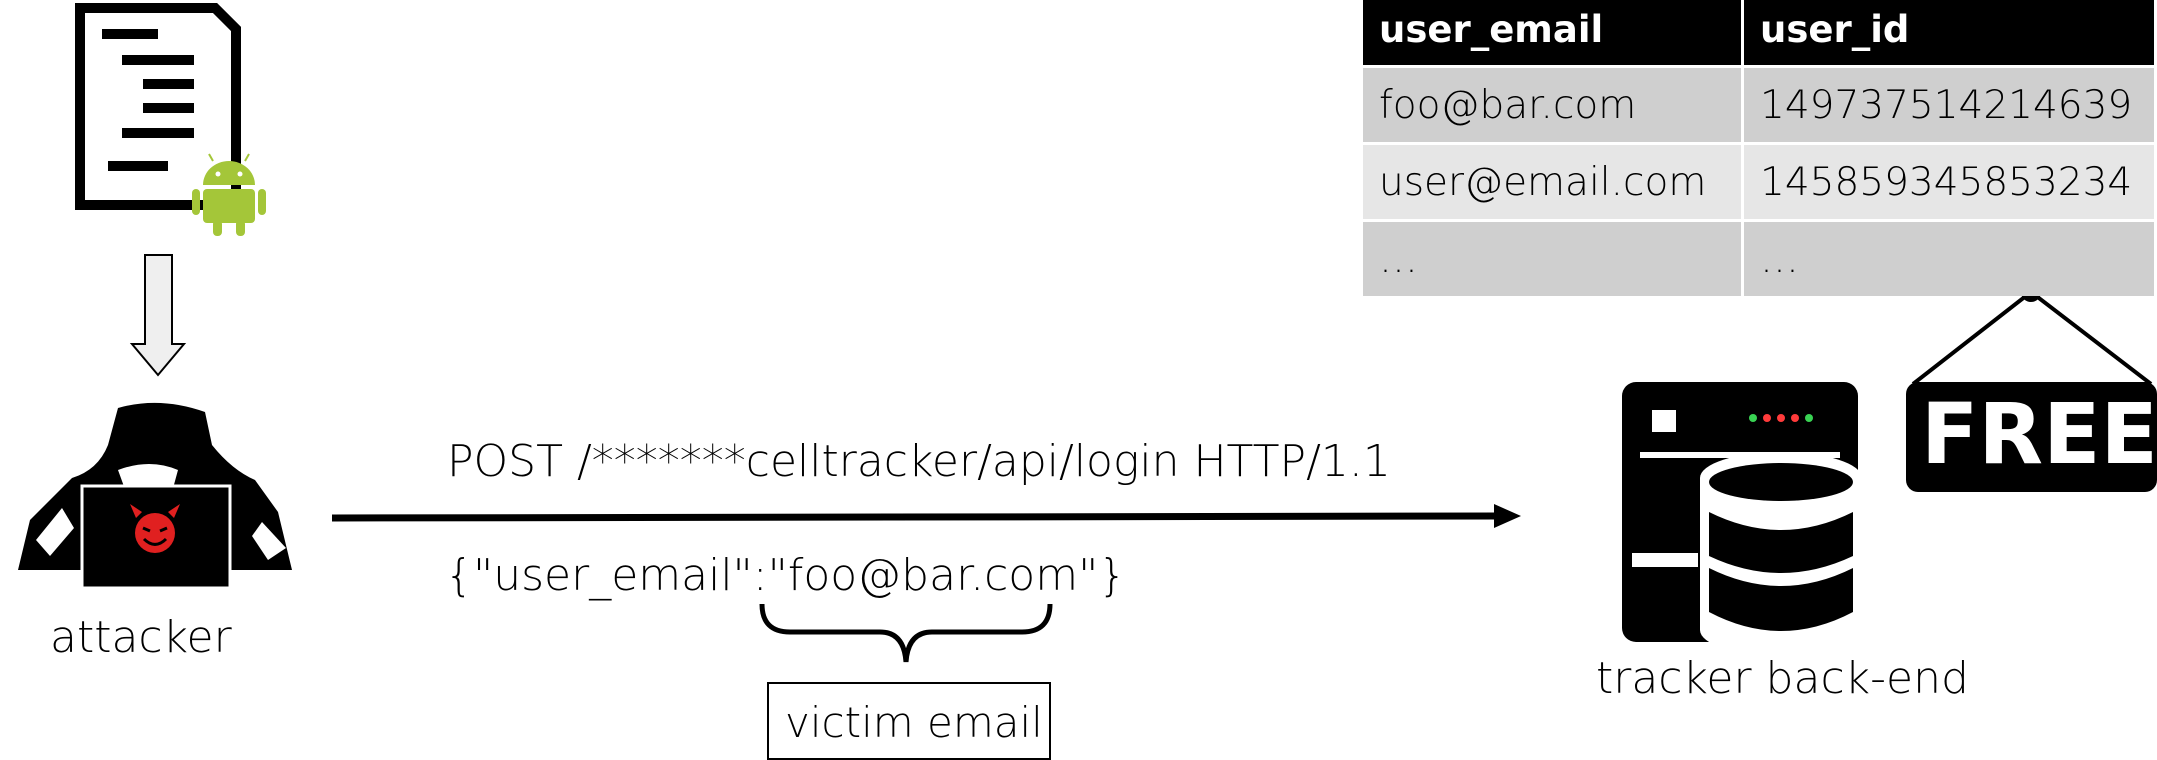  What do you see at coordinates (158, 315) in the screenshot?
I see `down-arrow-icon` at bounding box center [158, 315].